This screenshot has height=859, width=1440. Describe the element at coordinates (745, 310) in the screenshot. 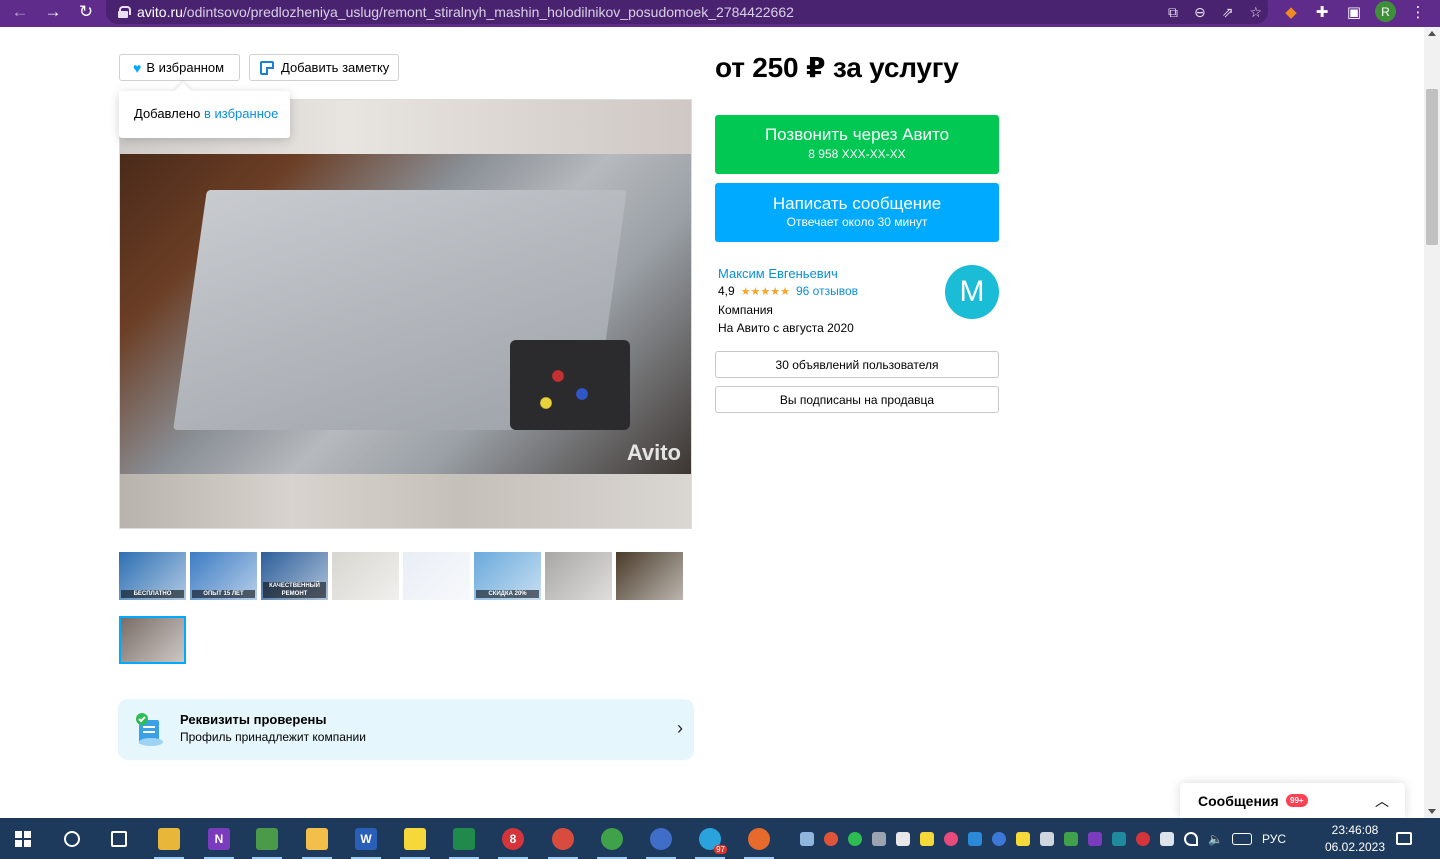

I see `seller-type: Компания` at that location.